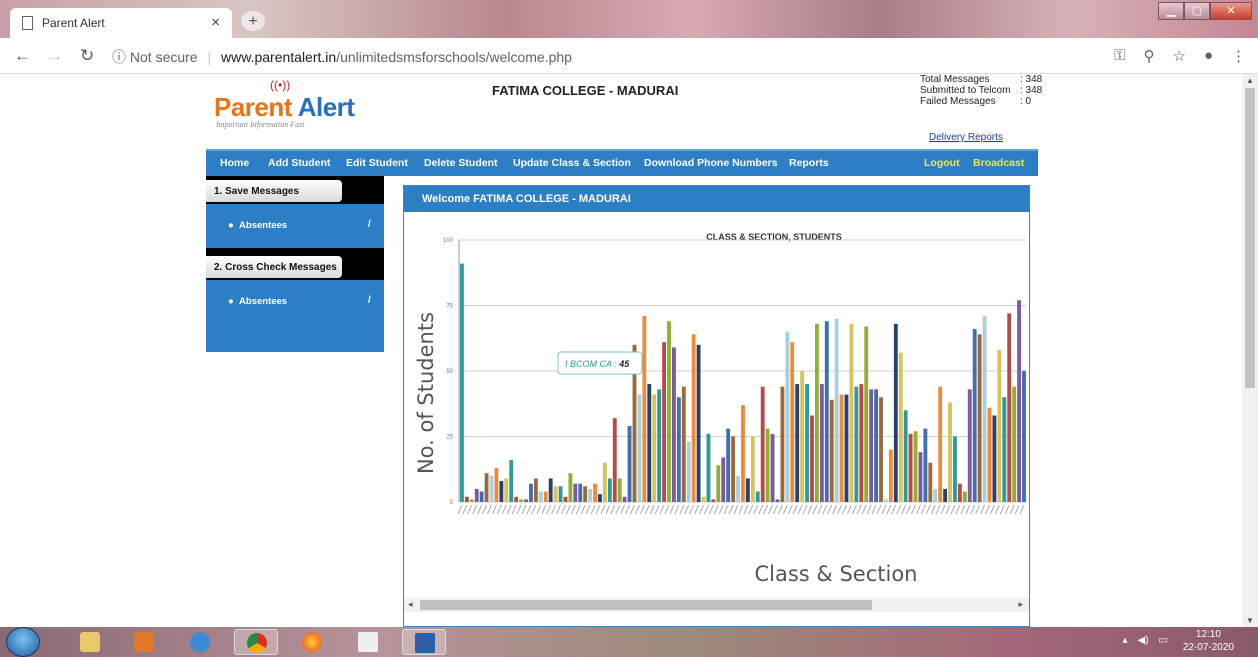 The width and height of the screenshot is (1258, 657). Describe the element at coordinates (1148, 56) in the screenshot. I see `zoom-icon: ⚲` at that location.